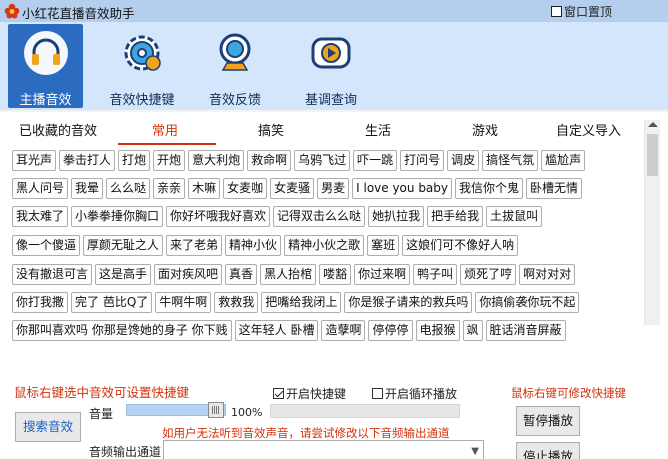  I want to click on sound-button: 救命啊, so click(269, 160).